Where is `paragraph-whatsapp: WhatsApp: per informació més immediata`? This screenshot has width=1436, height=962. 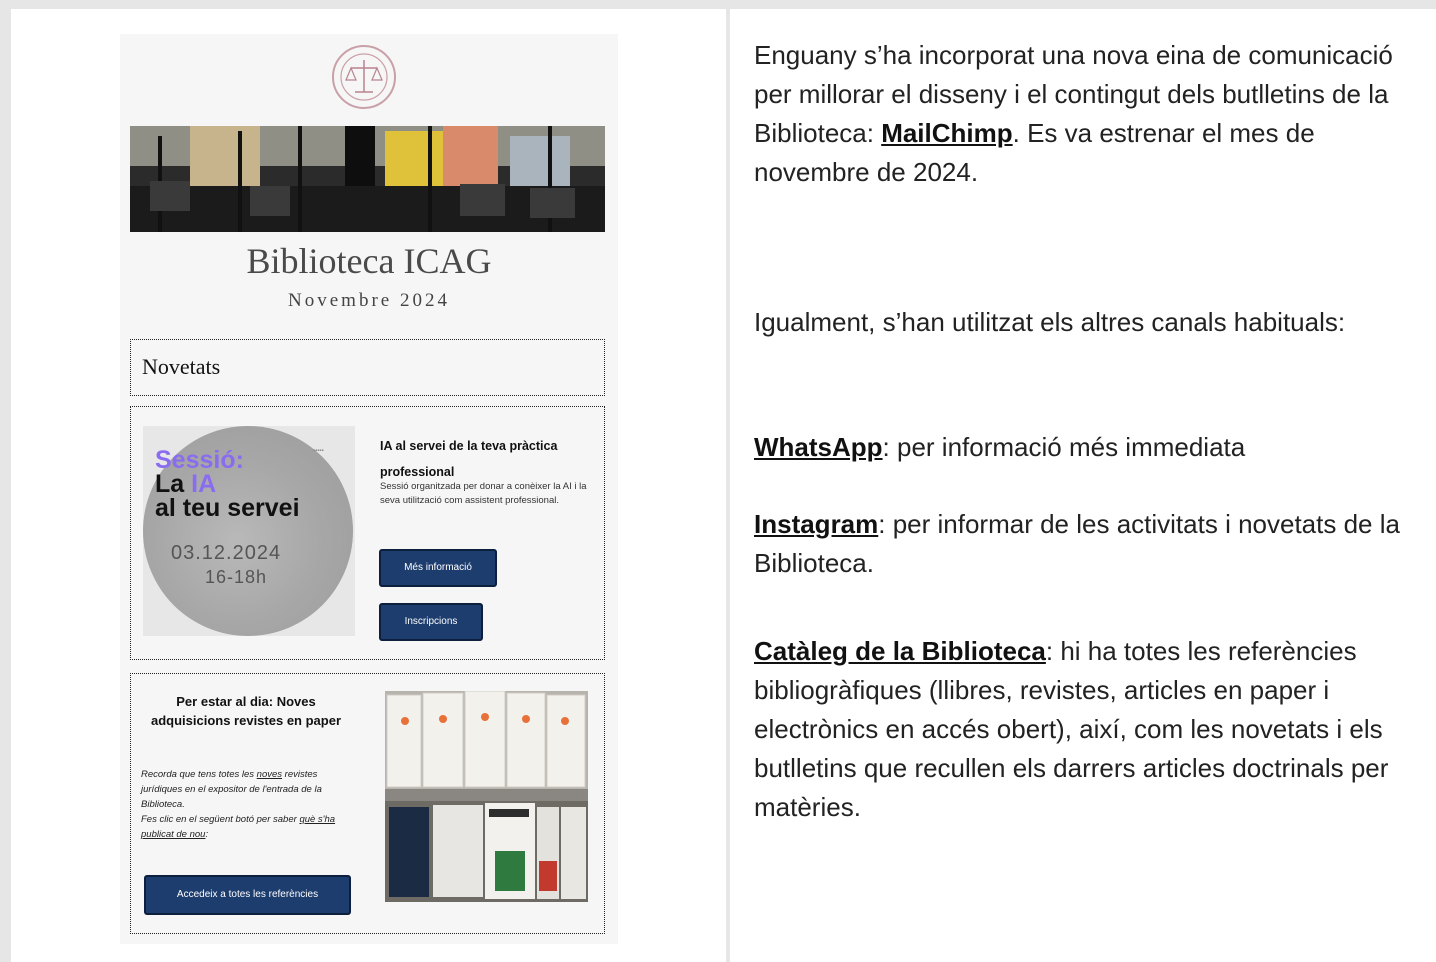
paragraph-whatsapp: WhatsApp: per informació més immediata is located at coordinates (1090, 447).